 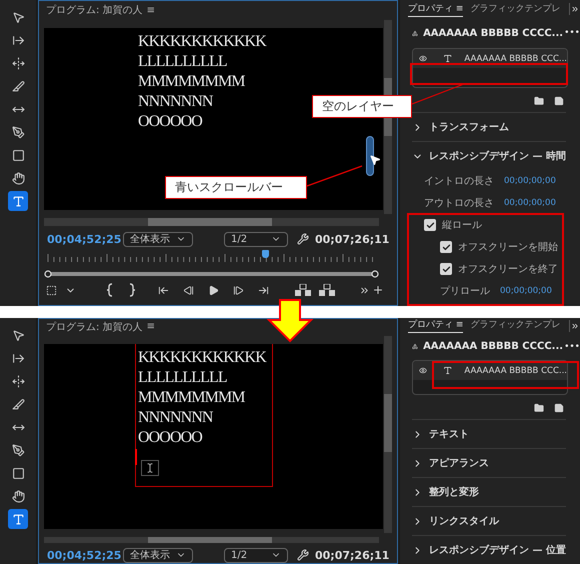 I want to click on section-header: 整列と変形, so click(x=489, y=492).